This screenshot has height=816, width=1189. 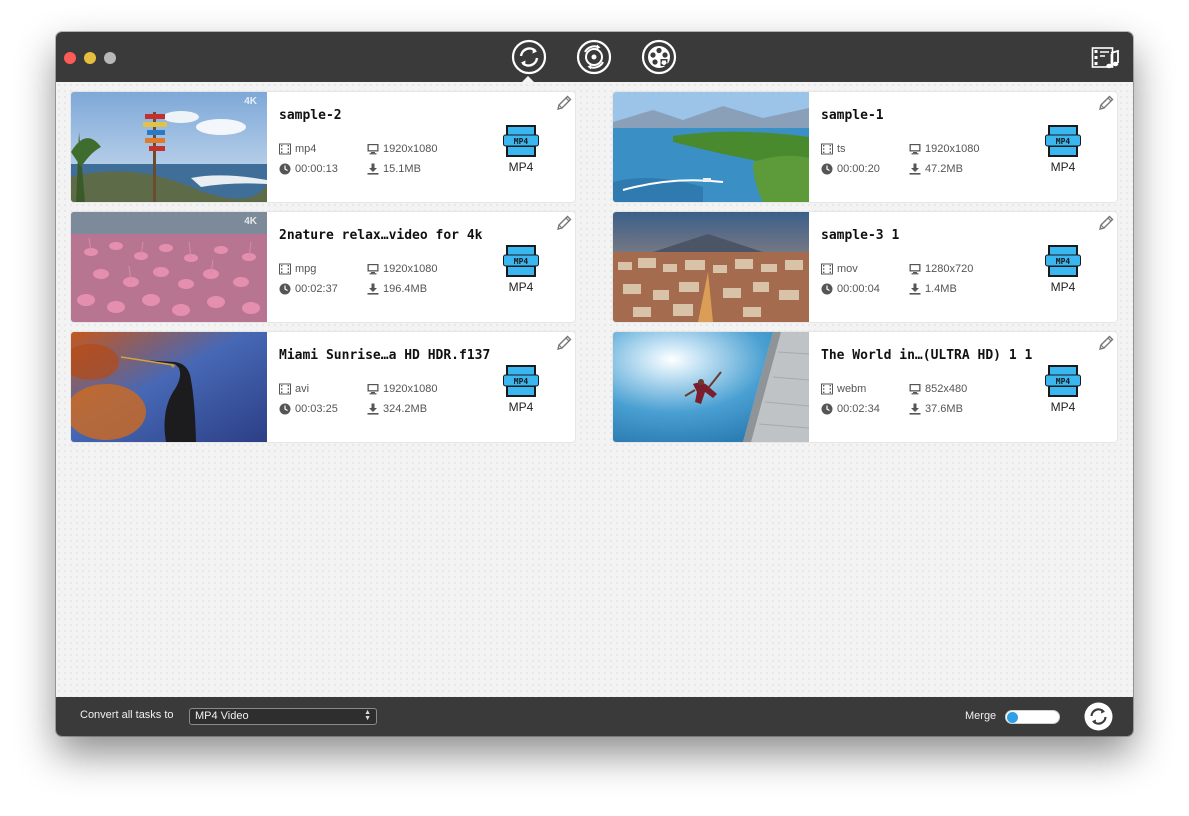 I want to click on file-size: 1.4MB, so click(x=933, y=289).